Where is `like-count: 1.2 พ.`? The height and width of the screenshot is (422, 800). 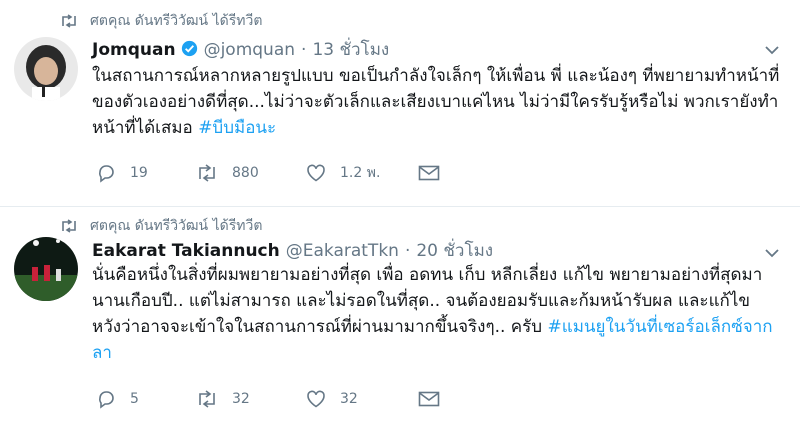 like-count: 1.2 พ. is located at coordinates (360, 173).